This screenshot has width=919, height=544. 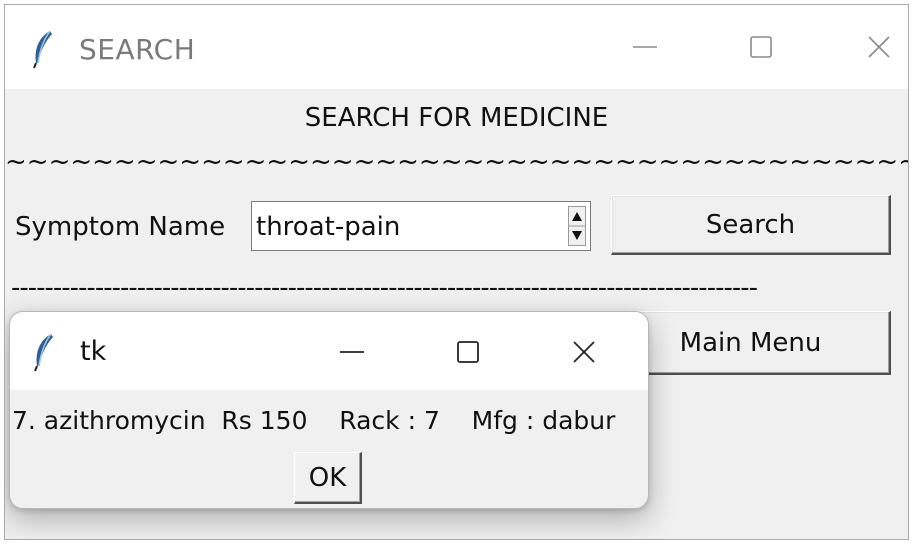 I want to click on popup-close-button, so click(x=584, y=352).